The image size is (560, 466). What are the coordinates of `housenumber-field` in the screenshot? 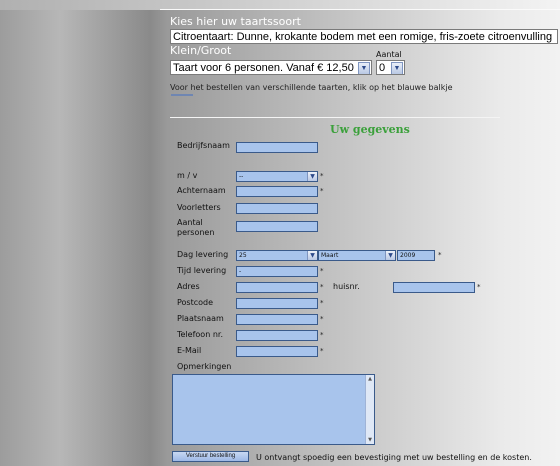 It's located at (434, 287).